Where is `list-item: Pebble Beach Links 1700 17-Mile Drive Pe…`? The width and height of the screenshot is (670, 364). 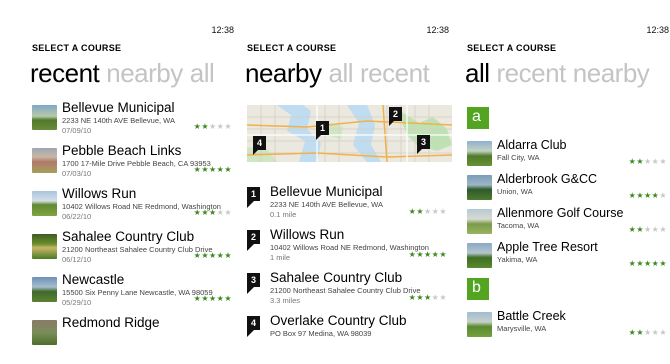 list-item: Pebble Beach Links 1700 17-Mile Drive Pe… is located at coordinates (135, 164).